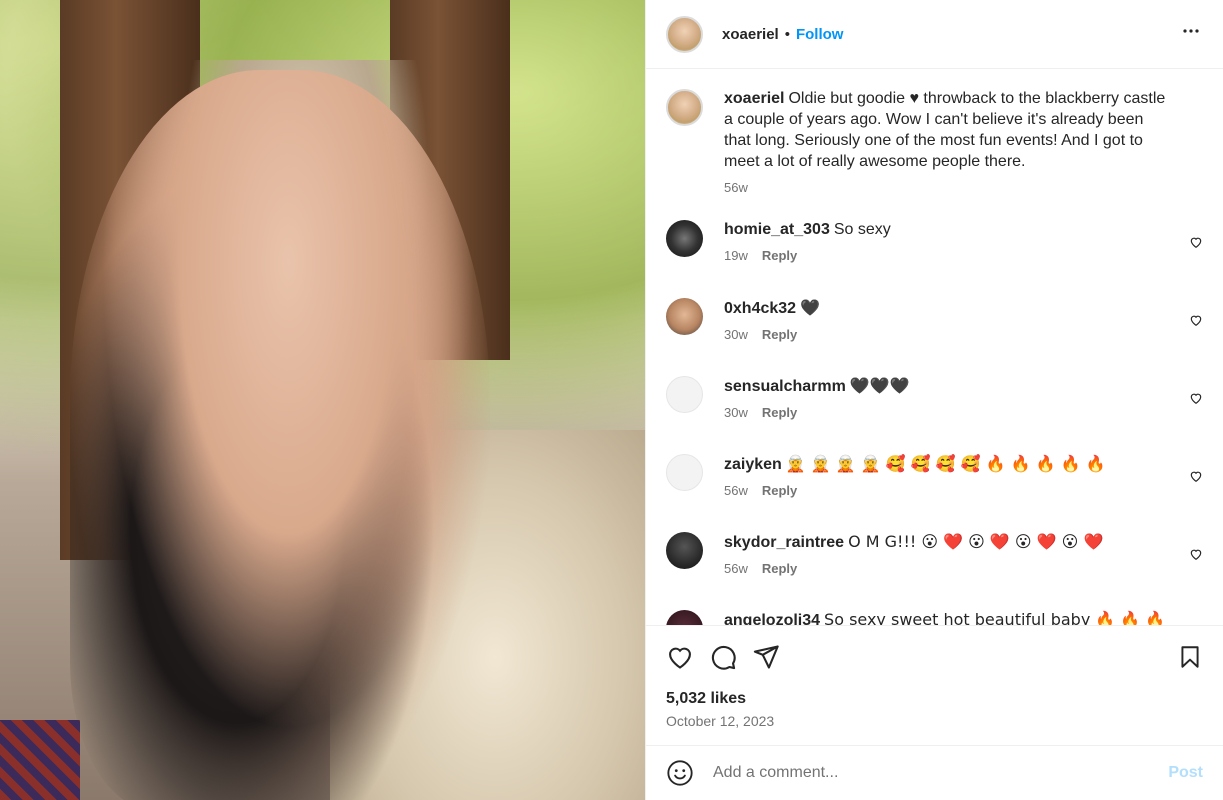 This screenshot has width=1223, height=800. What do you see at coordinates (754, 98) in the screenshot?
I see `caption-username: xoaeriel` at bounding box center [754, 98].